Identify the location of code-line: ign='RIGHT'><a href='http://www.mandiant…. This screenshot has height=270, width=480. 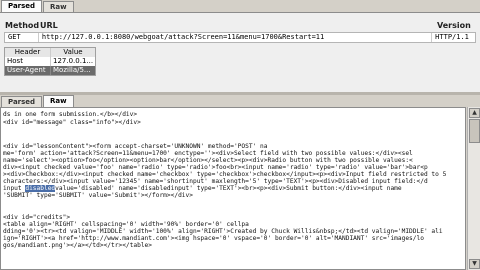
(213, 238).